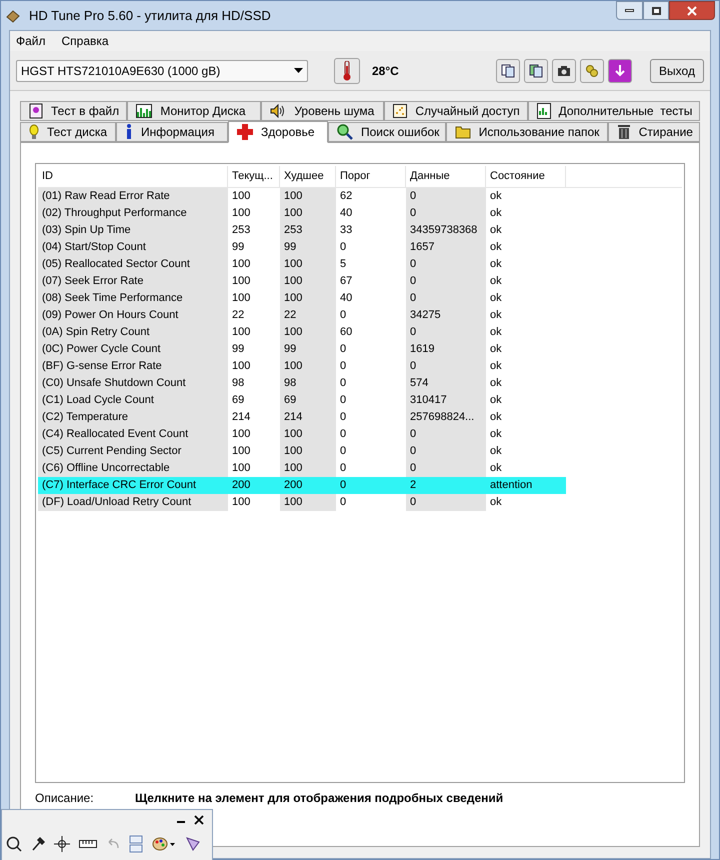 This screenshot has height=860, width=720. Describe the element at coordinates (308, 383) in the screenshot. I see `table-cell: 98` at that location.